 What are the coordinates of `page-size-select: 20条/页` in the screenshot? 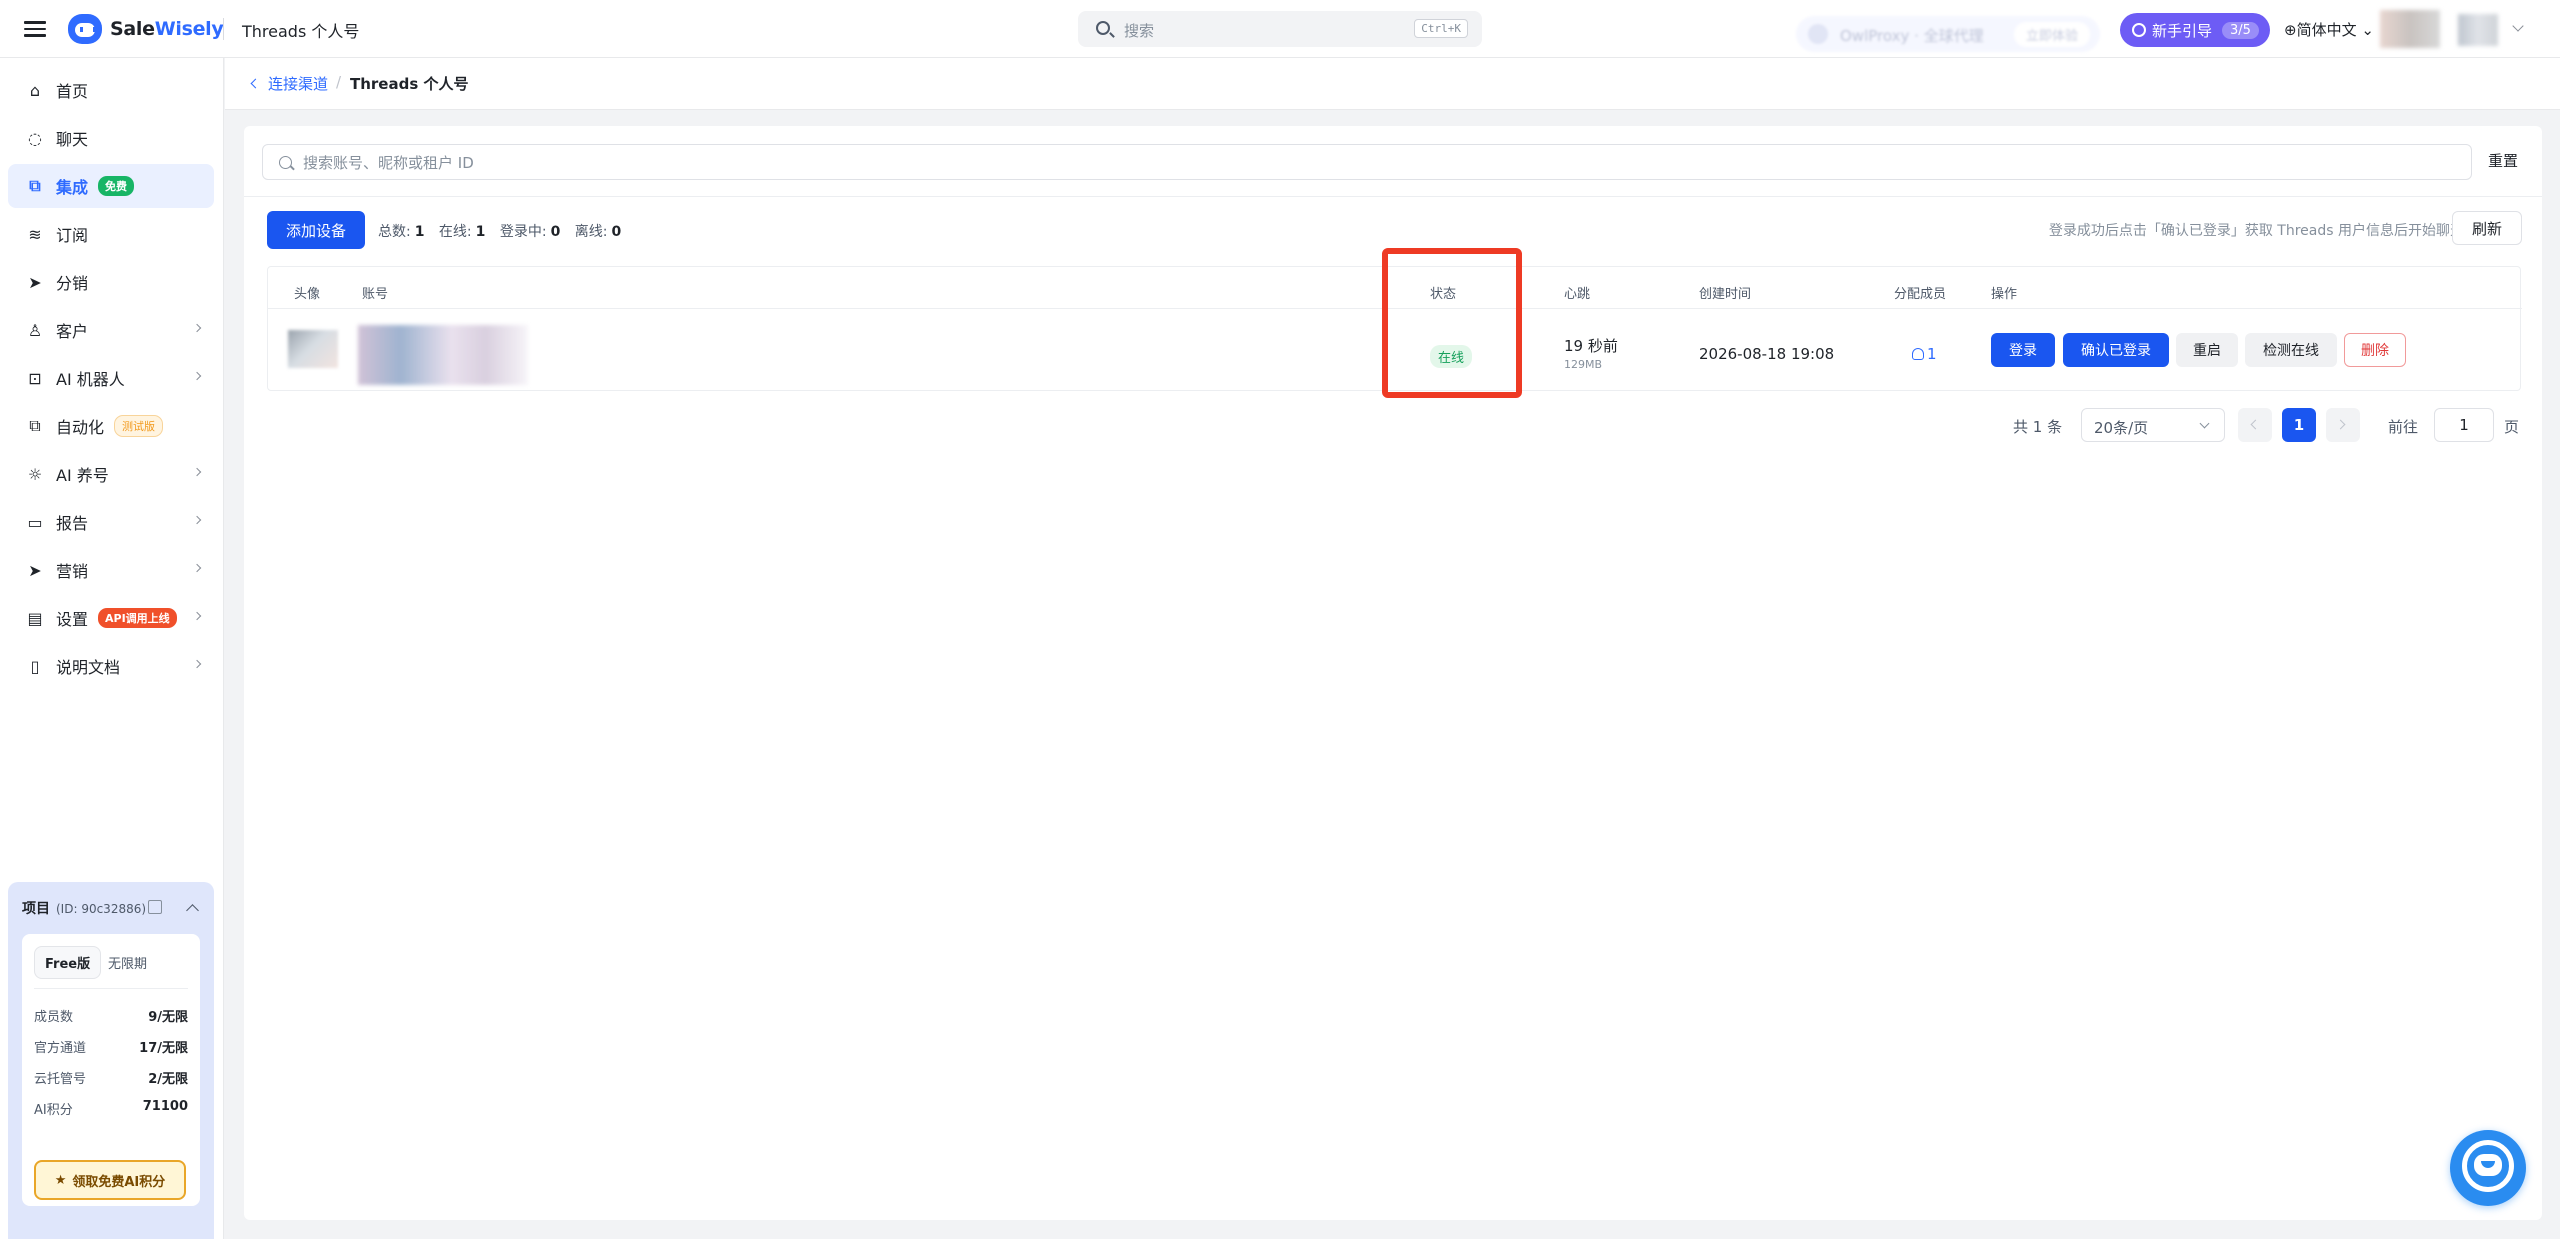 It's located at (2153, 425).